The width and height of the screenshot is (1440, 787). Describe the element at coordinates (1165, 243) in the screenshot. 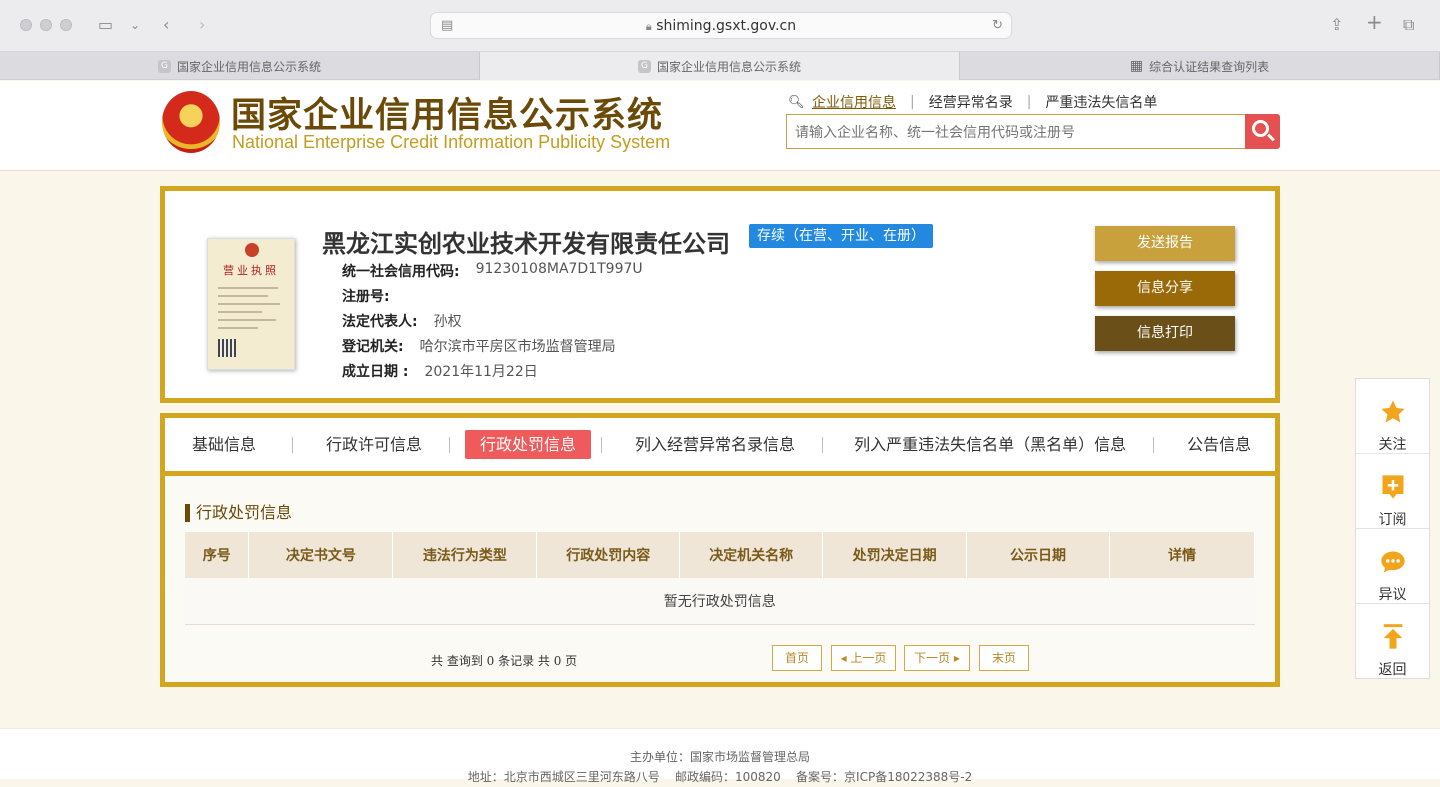

I see `send-report-button: 发送报告` at that location.